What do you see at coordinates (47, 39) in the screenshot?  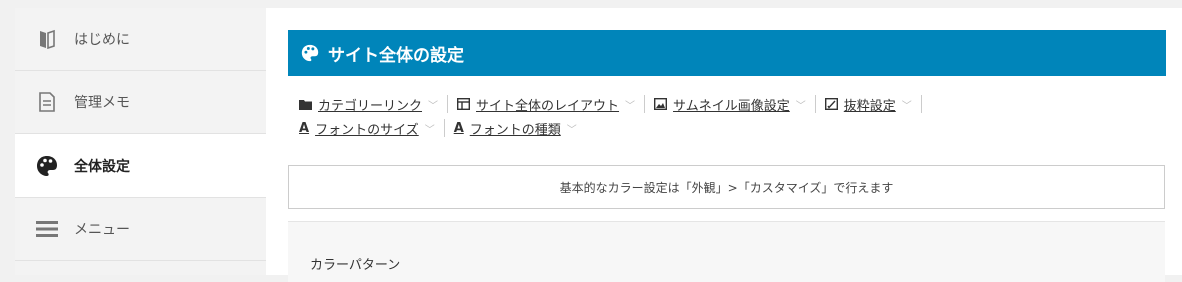 I see `bookmark-icon` at bounding box center [47, 39].